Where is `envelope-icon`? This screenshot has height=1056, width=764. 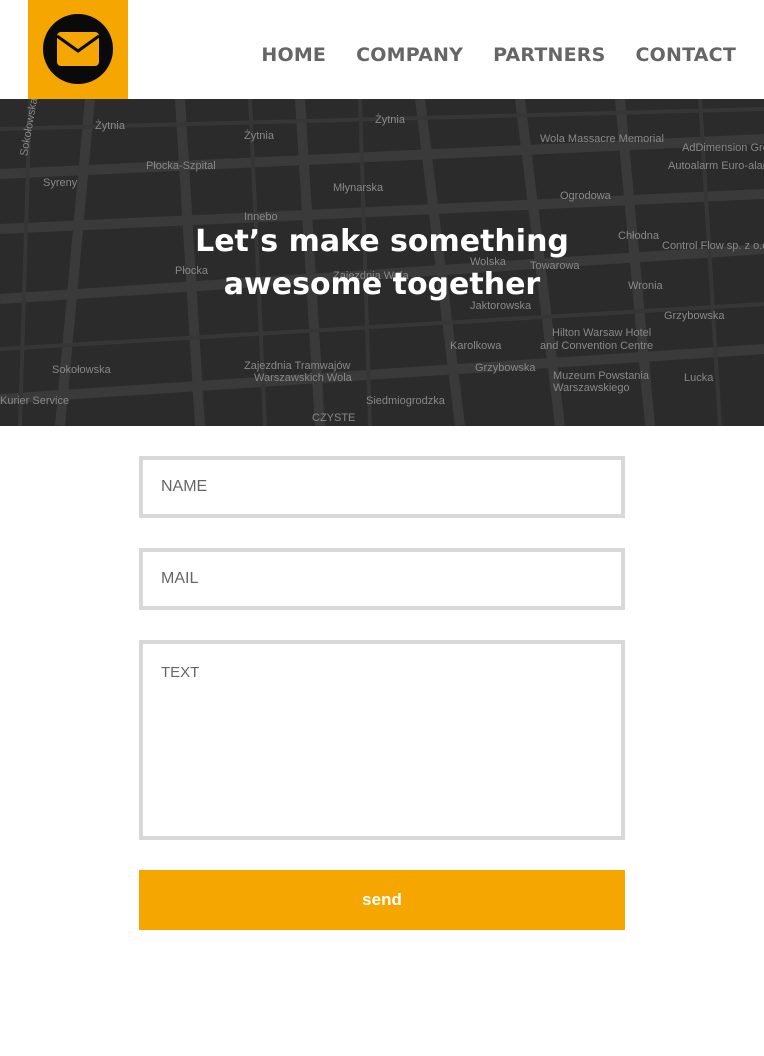
envelope-icon is located at coordinates (78, 49).